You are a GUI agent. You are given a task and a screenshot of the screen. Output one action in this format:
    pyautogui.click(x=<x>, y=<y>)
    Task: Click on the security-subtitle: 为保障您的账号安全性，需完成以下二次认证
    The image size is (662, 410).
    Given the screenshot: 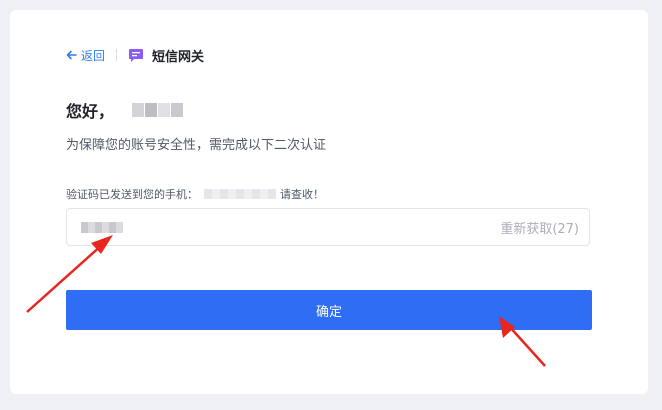 What is the action you would take?
    pyautogui.click(x=196, y=145)
    